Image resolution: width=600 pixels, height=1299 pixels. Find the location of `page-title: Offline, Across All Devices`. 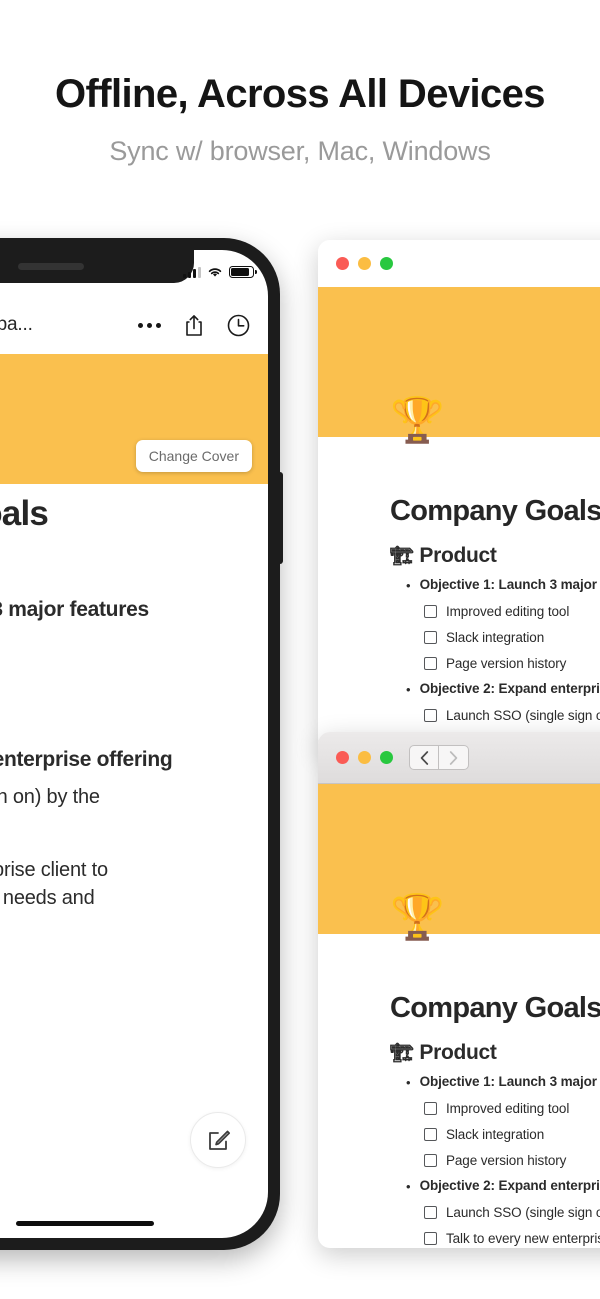

page-title: Offline, Across All Devices is located at coordinates (300, 94).